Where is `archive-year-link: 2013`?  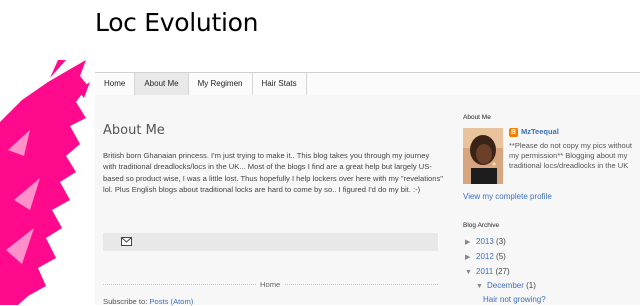 archive-year-link: 2013 is located at coordinates (485, 241).